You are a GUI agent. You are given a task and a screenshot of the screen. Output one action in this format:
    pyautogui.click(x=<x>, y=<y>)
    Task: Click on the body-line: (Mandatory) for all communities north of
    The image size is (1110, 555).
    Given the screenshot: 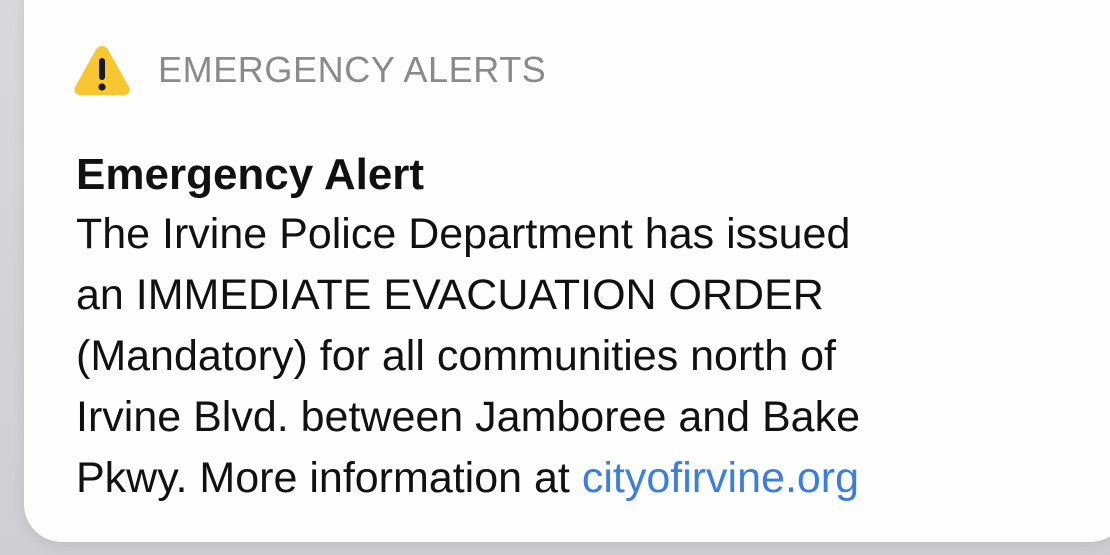 What is the action you would take?
    pyautogui.click(x=456, y=356)
    